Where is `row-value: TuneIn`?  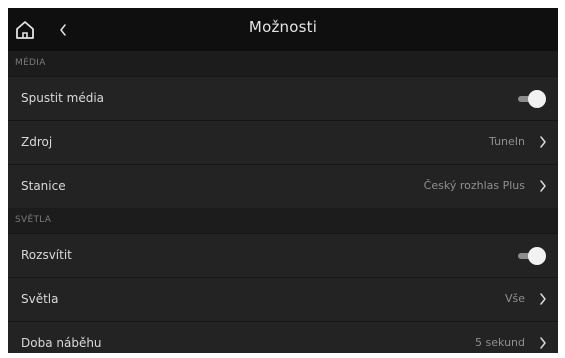
row-value: TuneIn is located at coordinates (507, 141).